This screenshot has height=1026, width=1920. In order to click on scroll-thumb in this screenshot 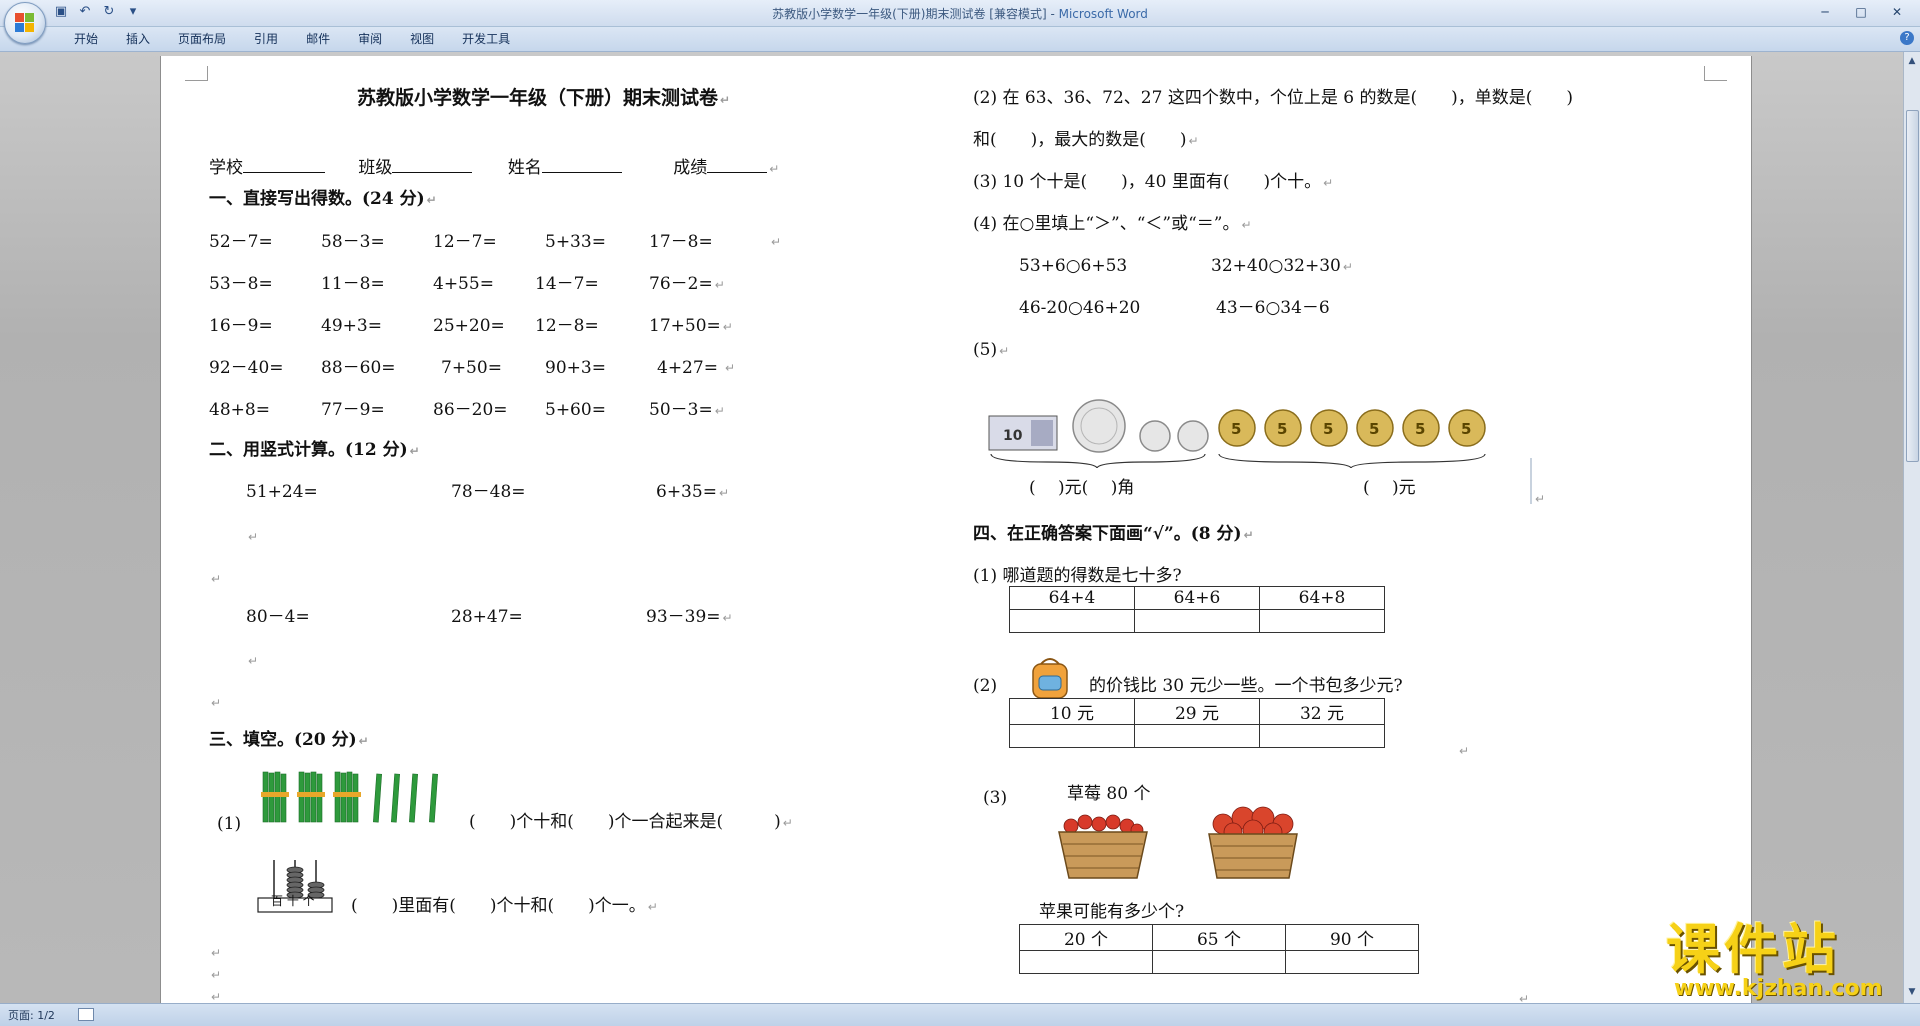, I will do `click(1912, 286)`.